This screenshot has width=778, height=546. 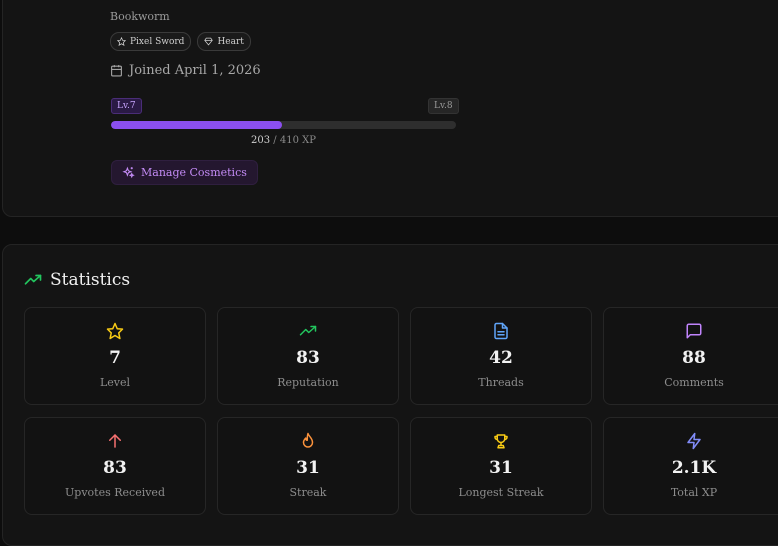 I want to click on stat-value: 42, so click(x=501, y=358).